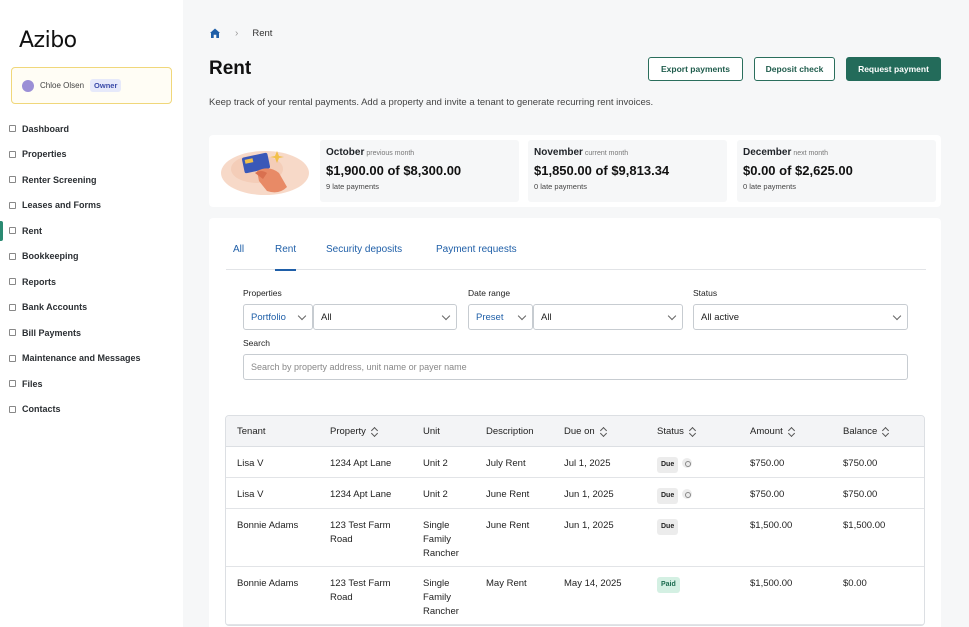 The image size is (969, 627). Describe the element at coordinates (800, 317) in the screenshot. I see `status-select: All active` at that location.